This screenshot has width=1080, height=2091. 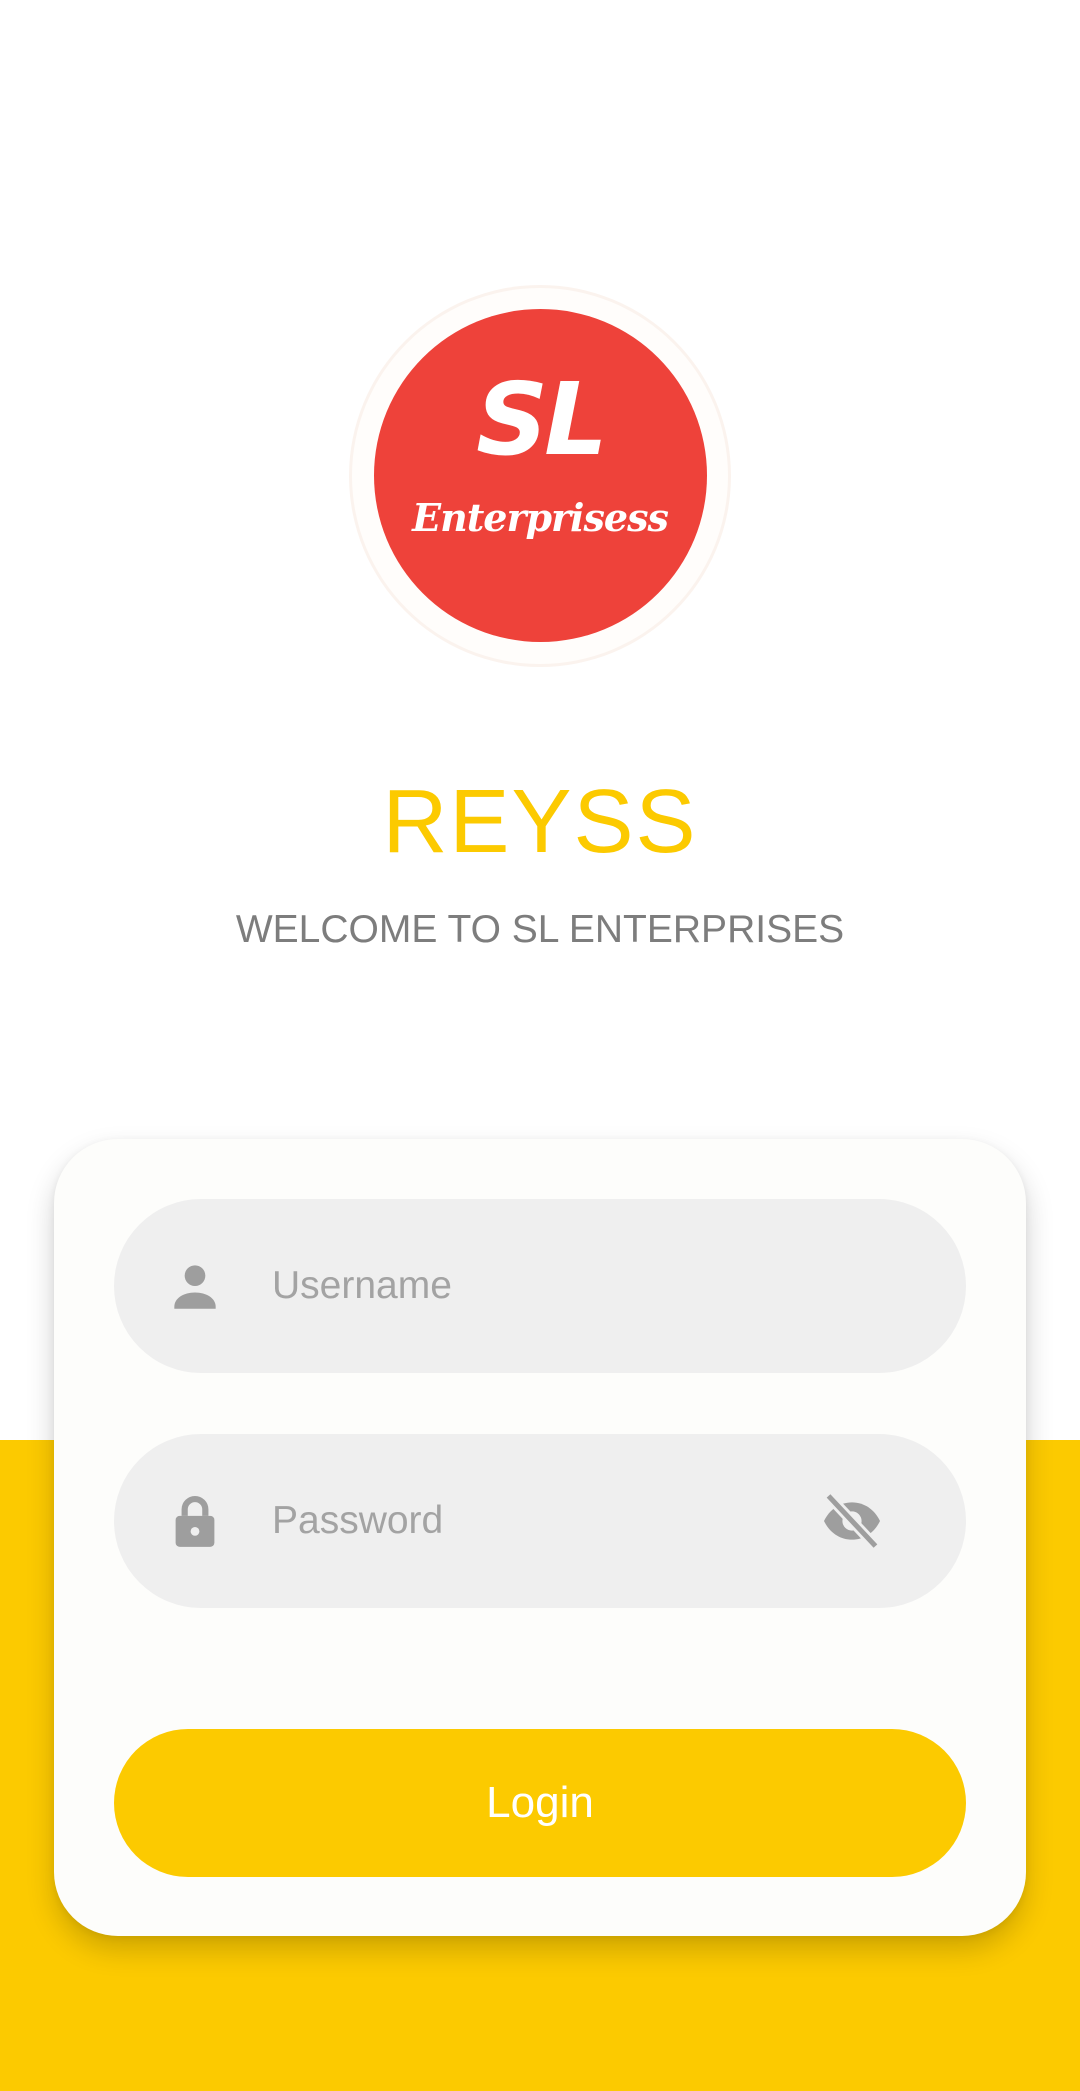 I want to click on app-title: REYSS, so click(x=540, y=822).